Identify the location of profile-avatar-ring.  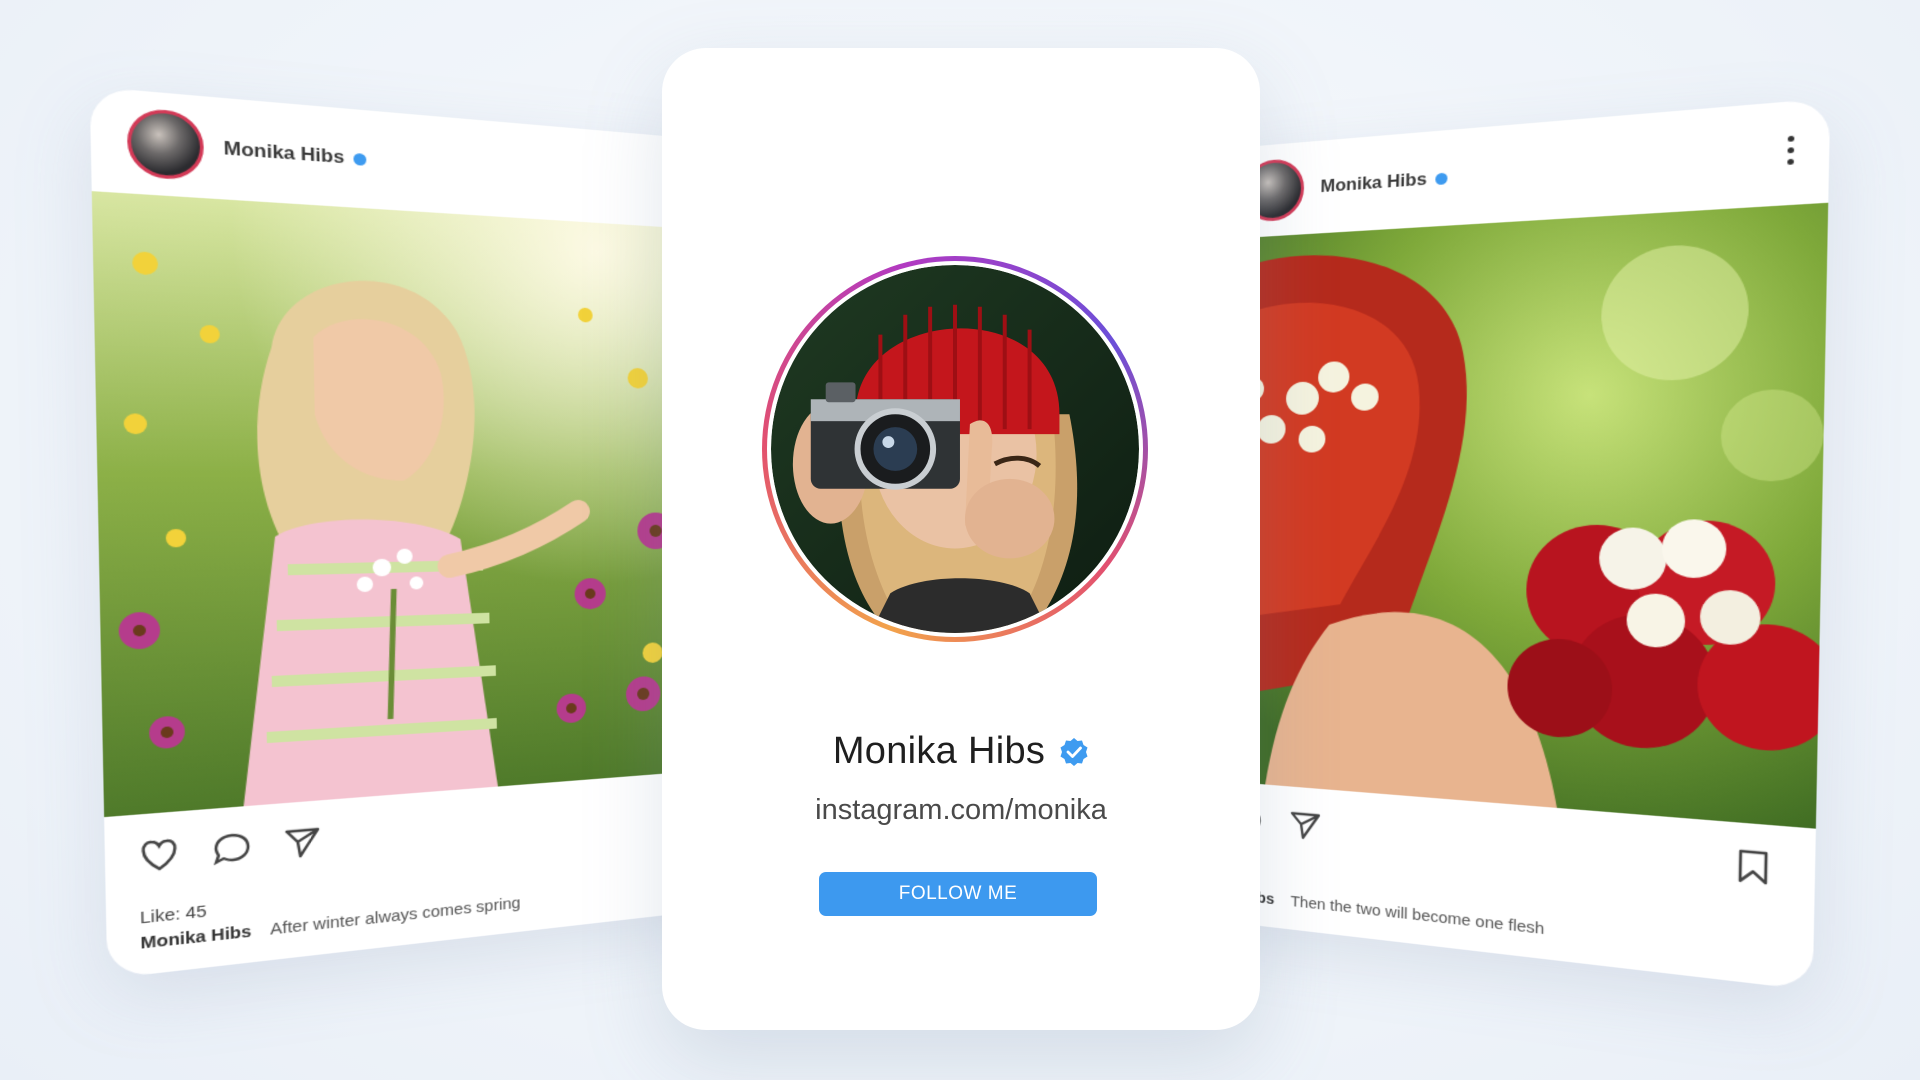
(955, 449).